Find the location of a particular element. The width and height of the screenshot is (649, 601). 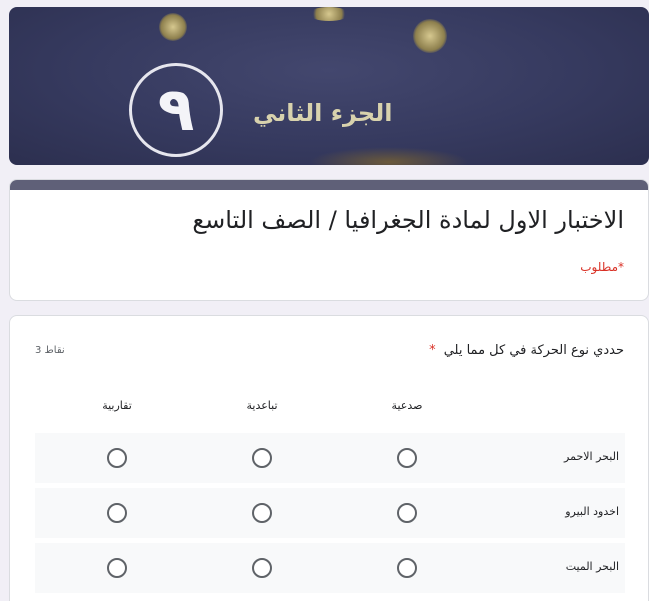

accent-strip is located at coordinates (329, 185).